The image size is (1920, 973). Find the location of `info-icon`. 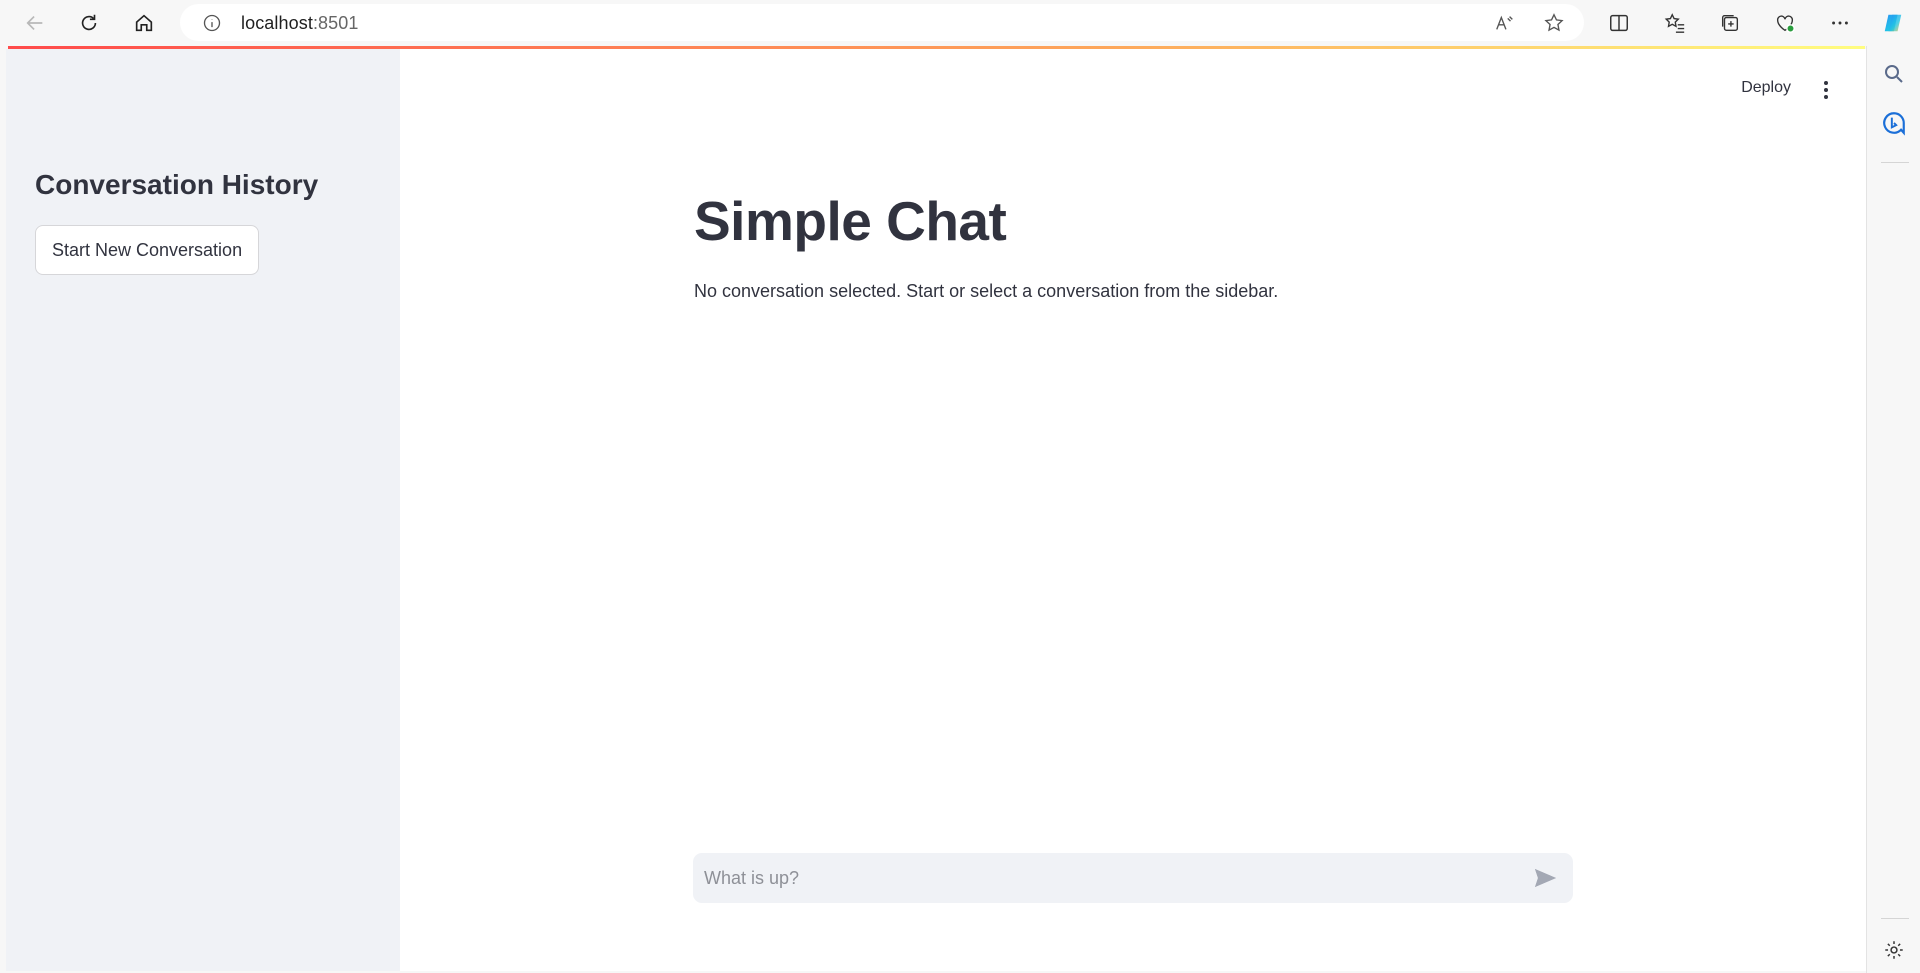

info-icon is located at coordinates (212, 23).